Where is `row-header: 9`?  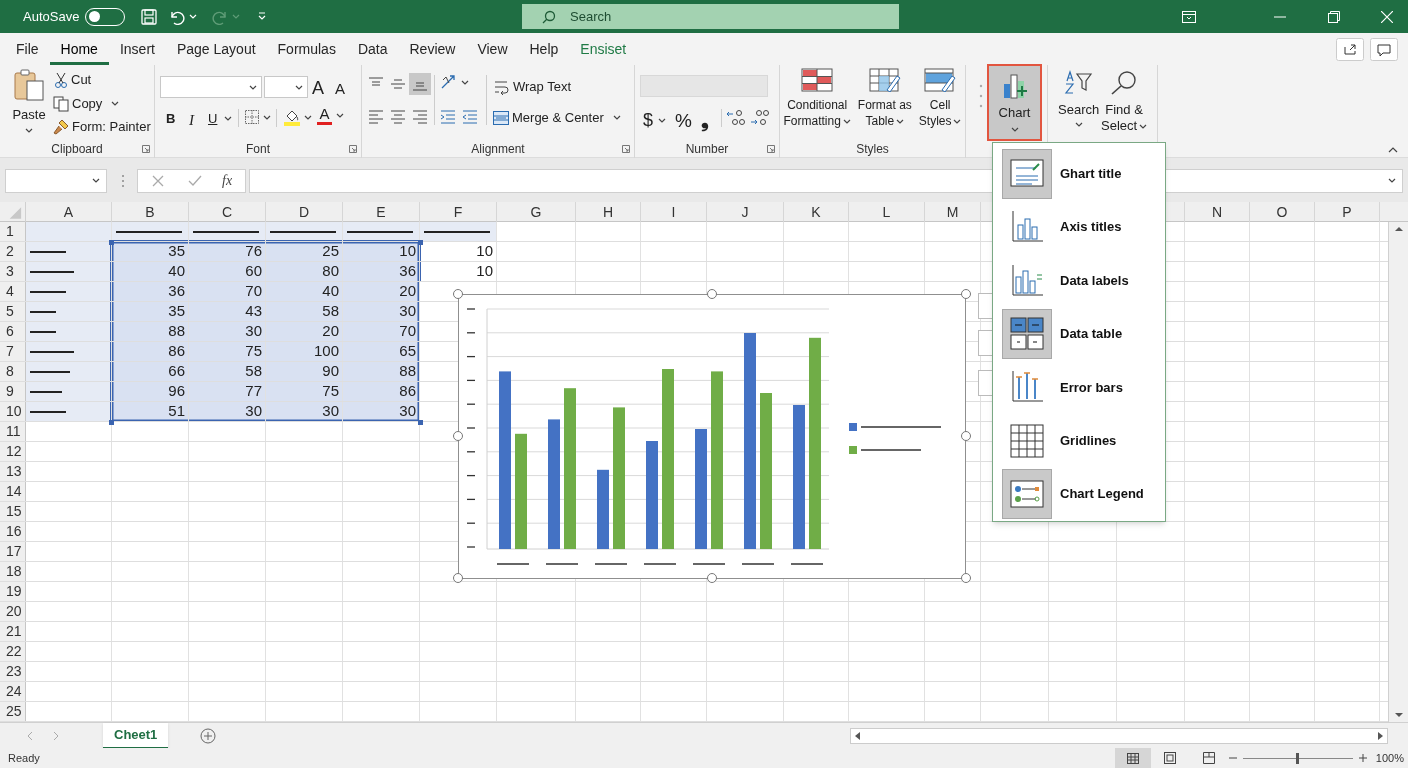 row-header: 9 is located at coordinates (13, 391).